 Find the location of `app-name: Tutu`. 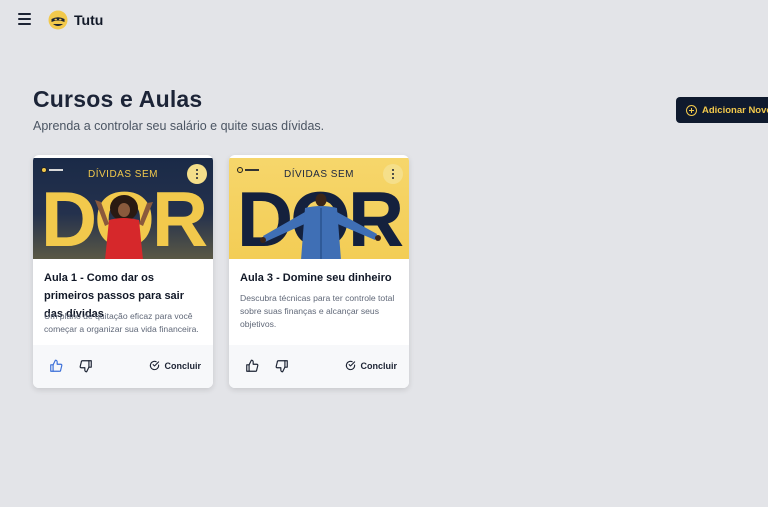

app-name: Tutu is located at coordinates (89, 20).